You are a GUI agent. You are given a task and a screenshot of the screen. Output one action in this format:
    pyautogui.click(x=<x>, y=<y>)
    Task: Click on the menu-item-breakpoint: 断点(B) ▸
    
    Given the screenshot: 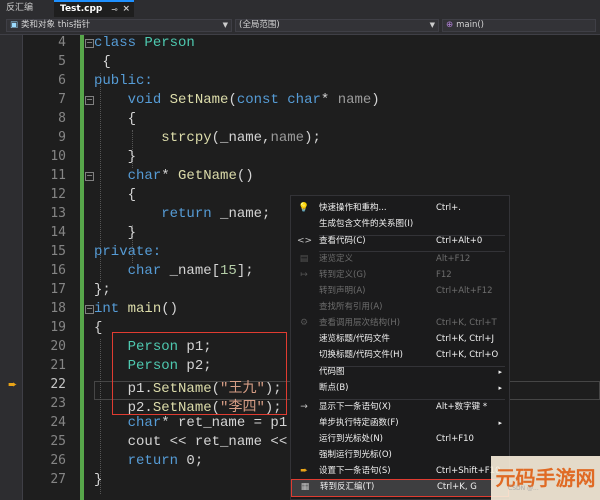 What is the action you would take?
    pyautogui.click(x=400, y=388)
    